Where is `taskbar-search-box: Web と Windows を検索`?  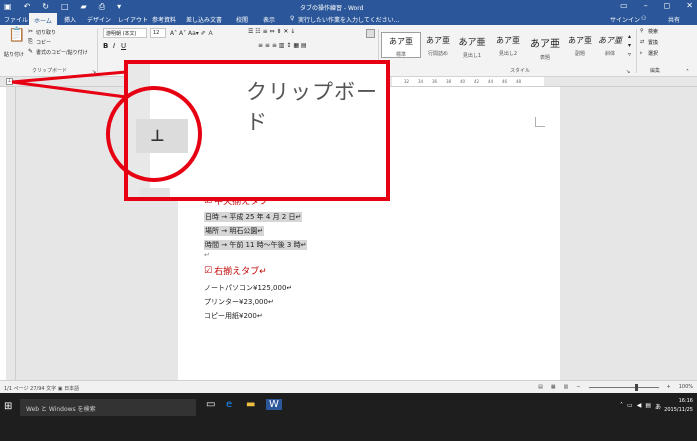
taskbar-search-box: Web と Windows を検索 is located at coordinates (108, 407).